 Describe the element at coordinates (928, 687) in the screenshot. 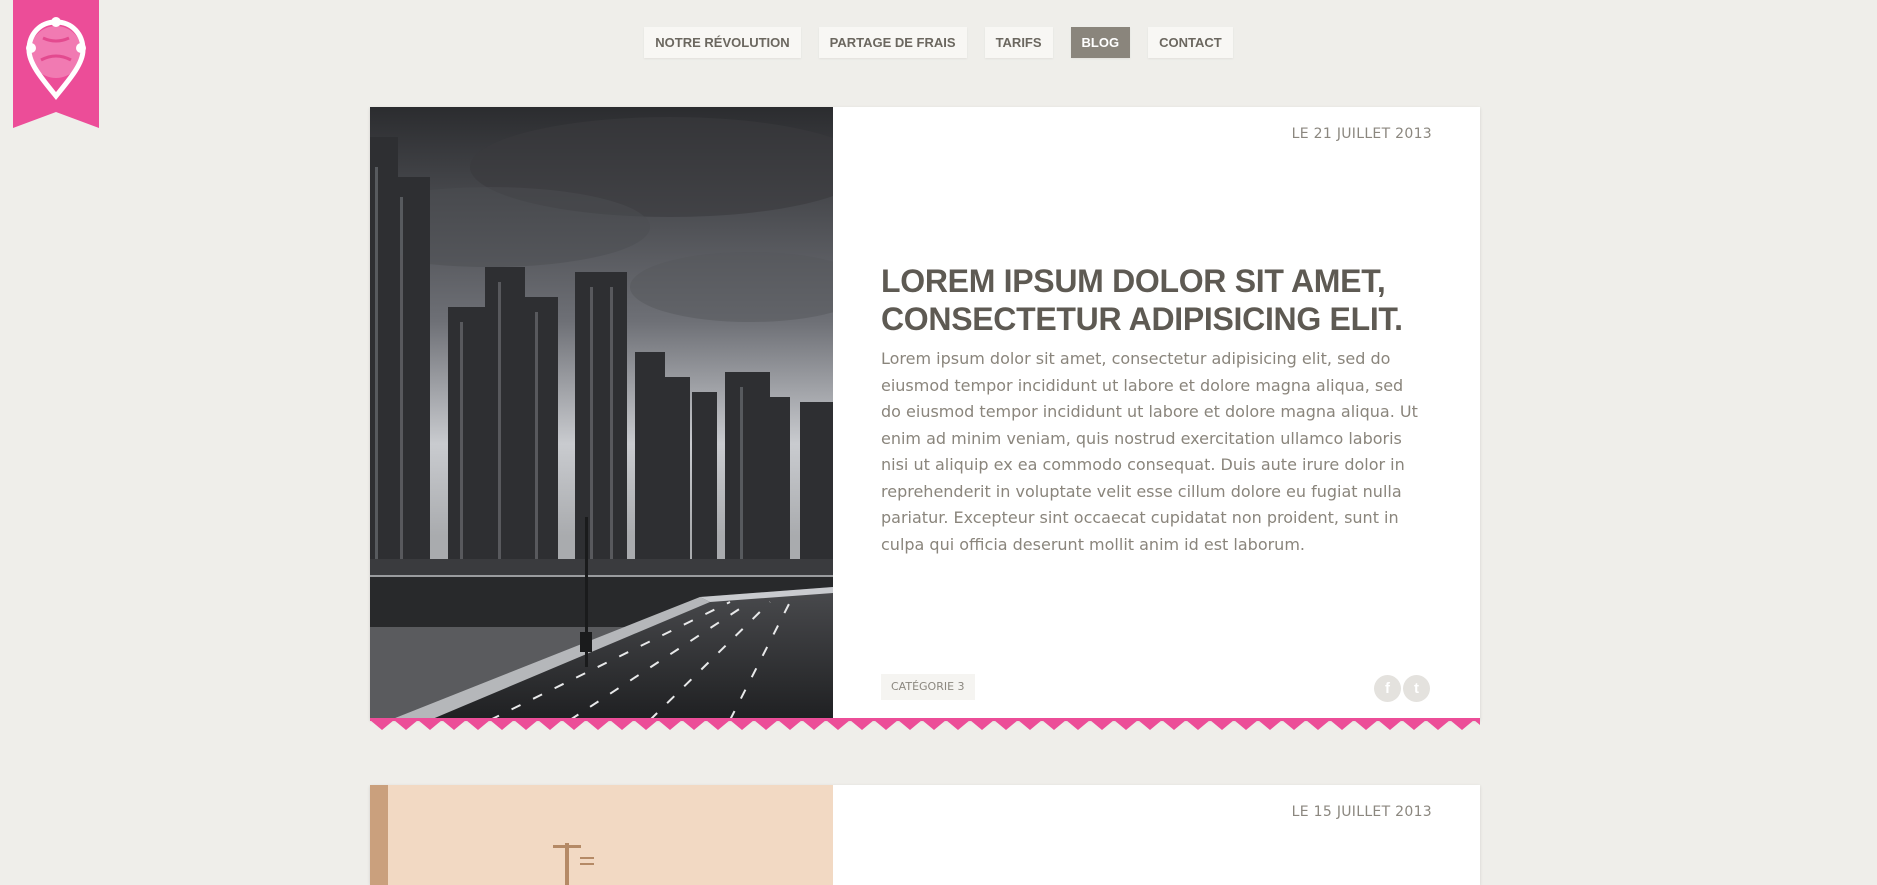

I see `category-tag: CATÉGORIE 3` at that location.